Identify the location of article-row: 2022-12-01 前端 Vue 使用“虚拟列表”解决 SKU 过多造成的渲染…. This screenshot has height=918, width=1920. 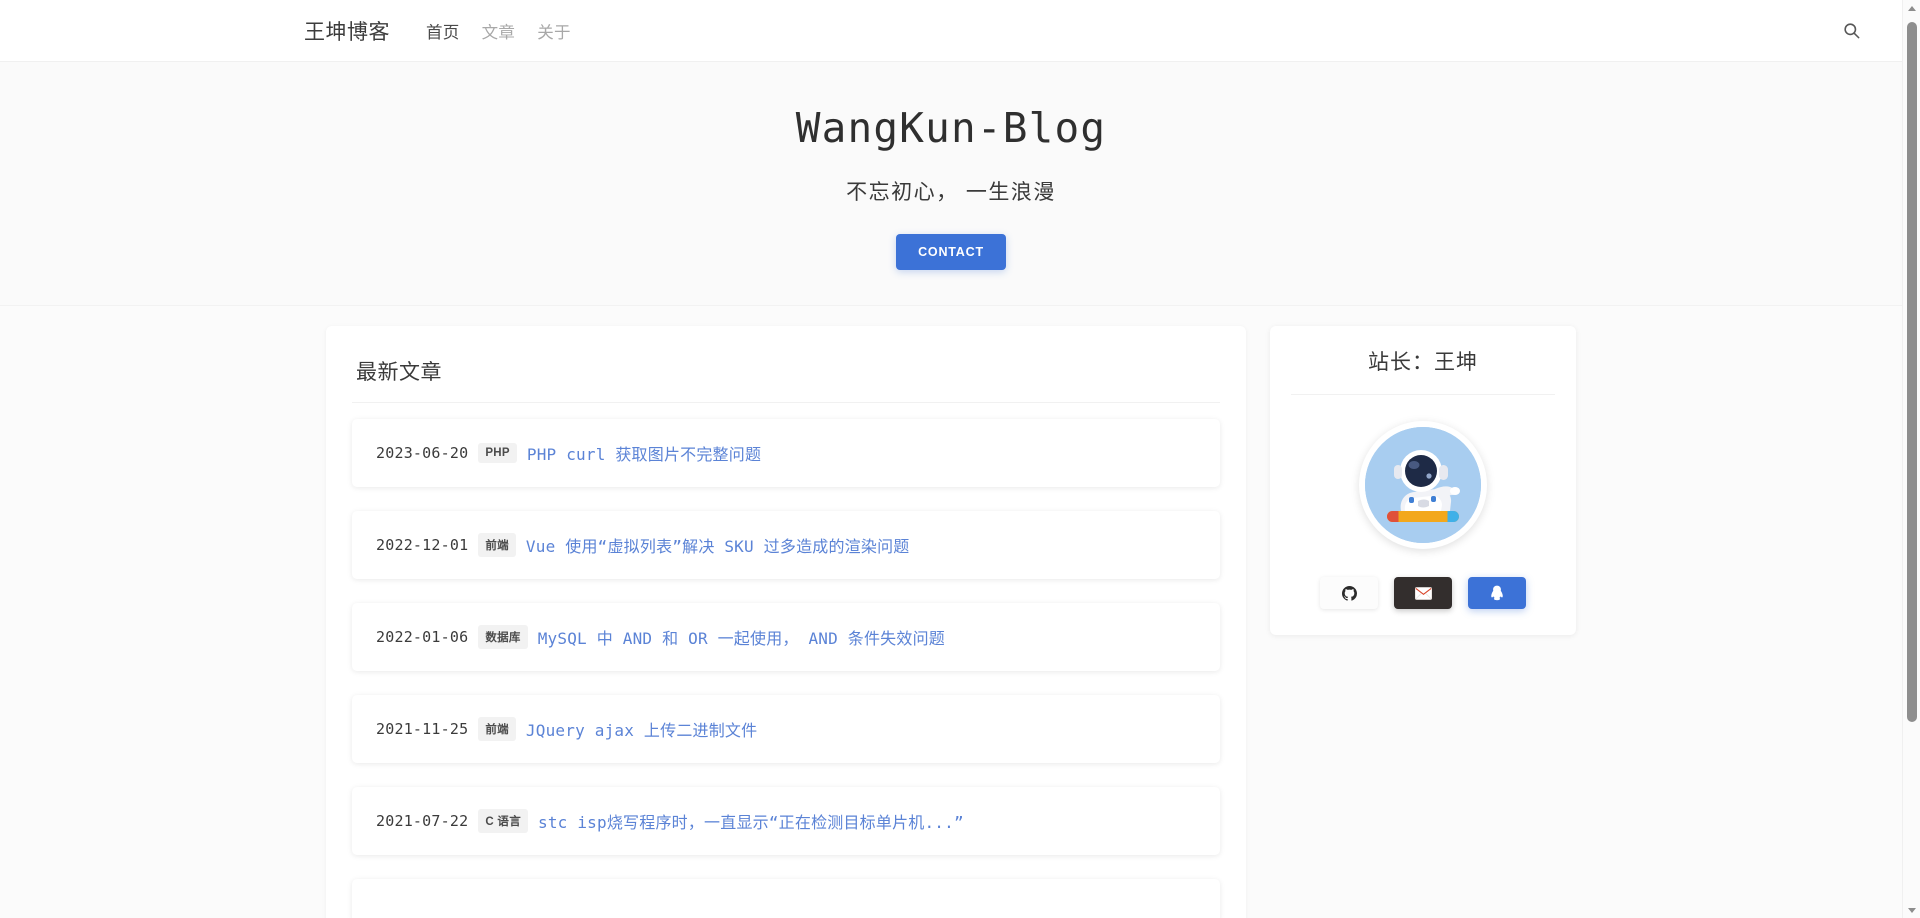
(786, 545).